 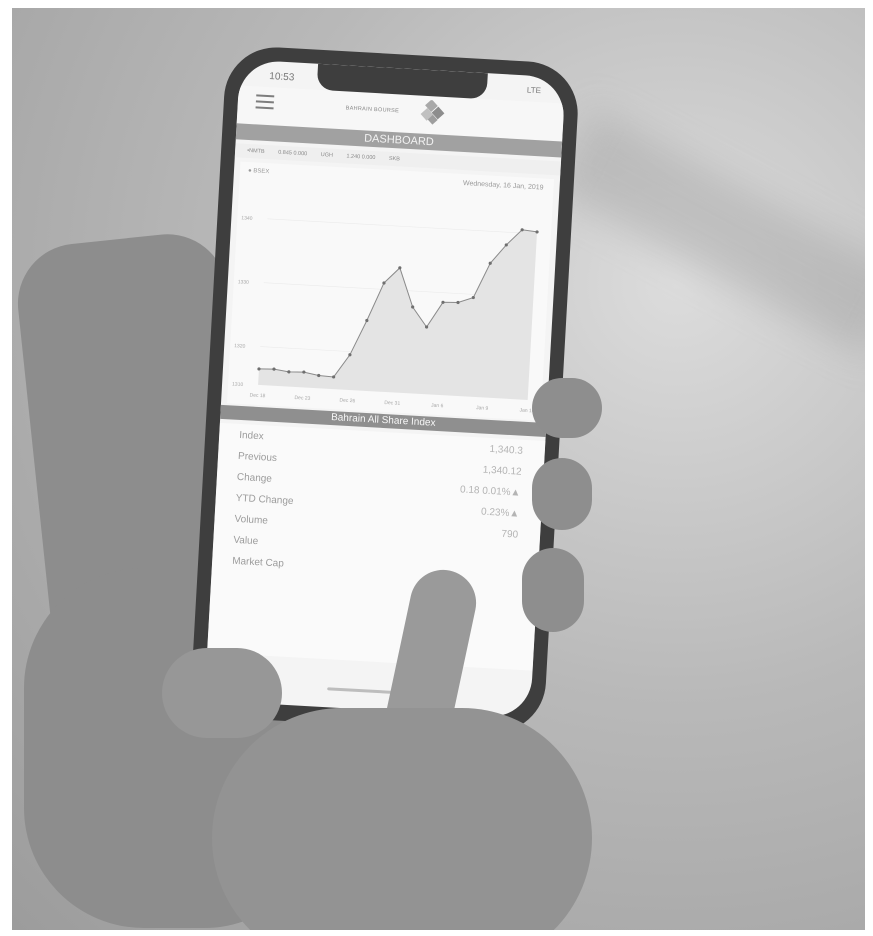 I want to click on y-tick-label: 1340, so click(x=247, y=218).